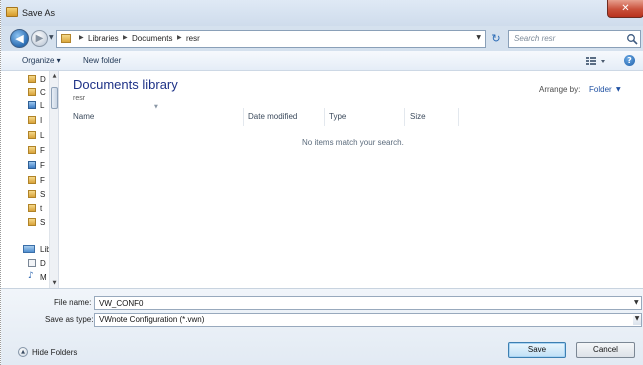 Image resolution: width=643 pixels, height=365 pixels. What do you see at coordinates (12, 12) in the screenshot?
I see `app-icon` at bounding box center [12, 12].